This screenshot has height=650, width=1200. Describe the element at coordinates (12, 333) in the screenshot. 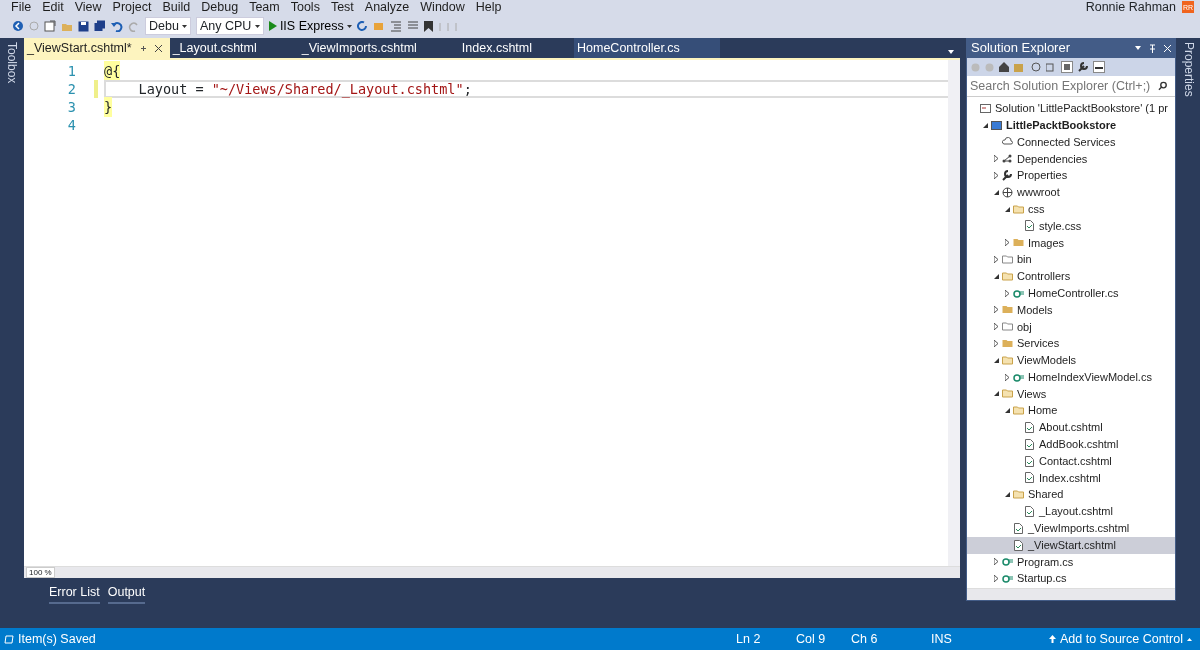

I see `toolbox-tab: Toolbox` at that location.